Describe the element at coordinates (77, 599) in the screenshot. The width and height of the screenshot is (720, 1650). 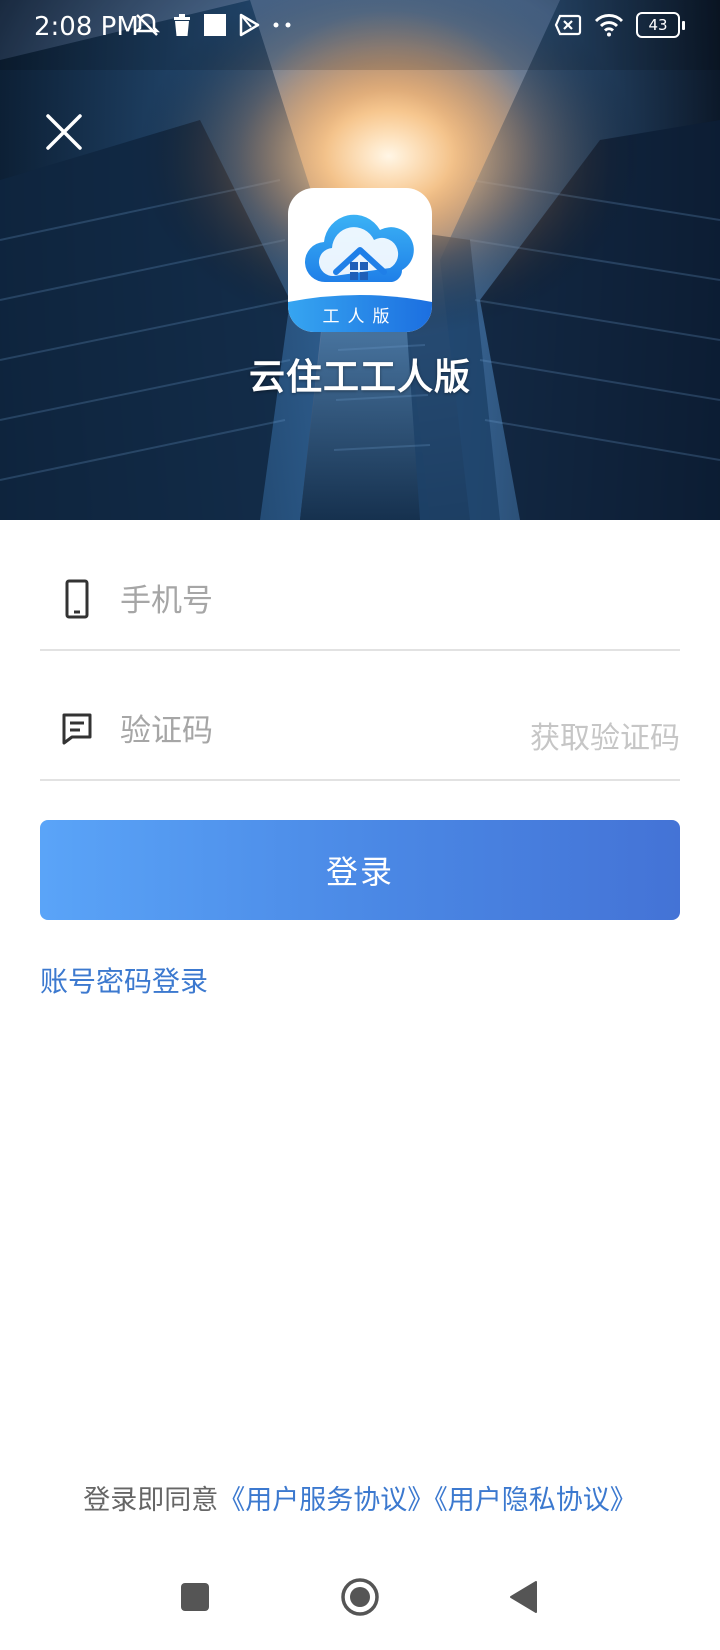
I see `phone-icon` at that location.